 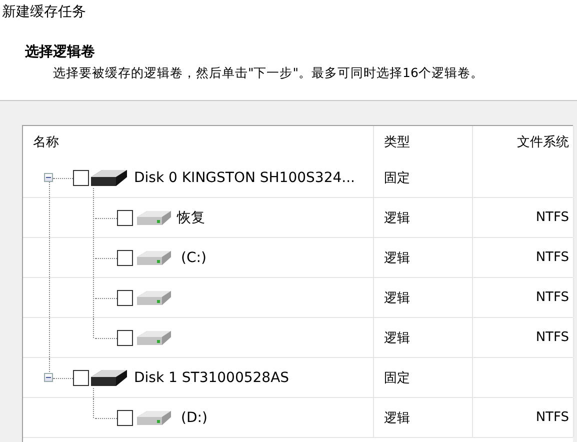 What do you see at coordinates (60, 52) in the screenshot?
I see `section-title: 选择逻辑卷` at bounding box center [60, 52].